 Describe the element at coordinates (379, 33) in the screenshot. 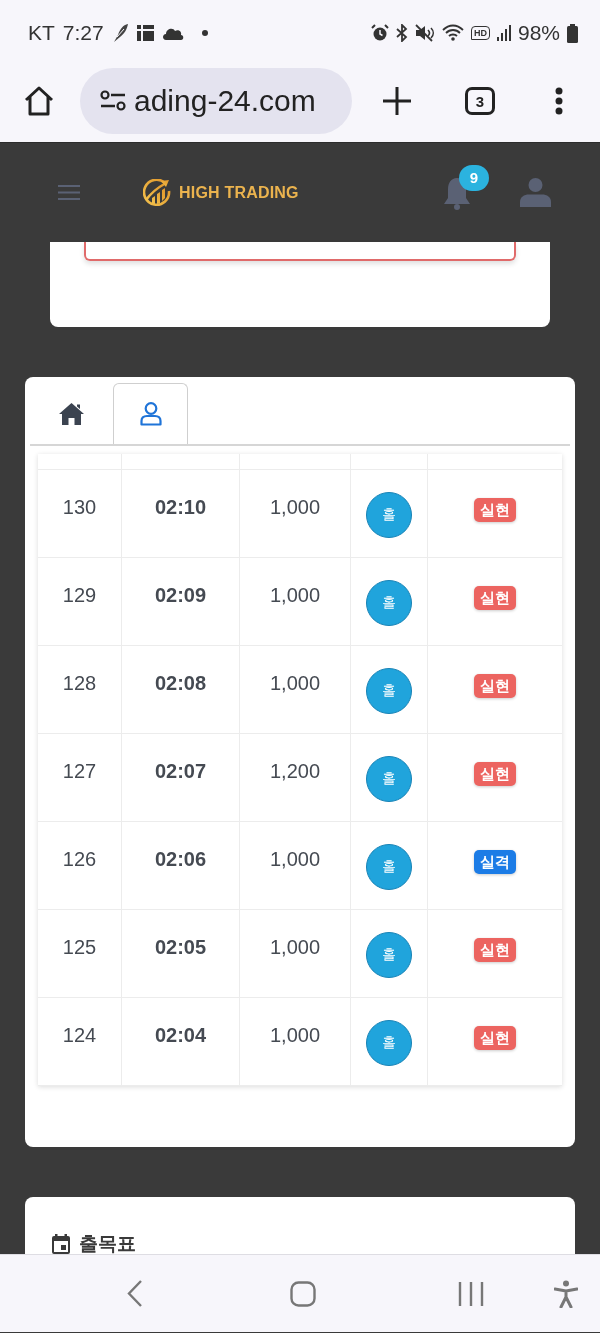

I see `alarm-icon` at that location.